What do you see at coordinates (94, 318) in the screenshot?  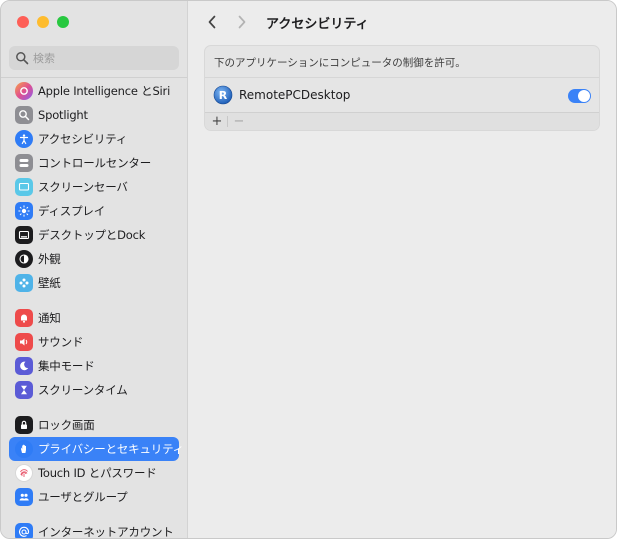 I see `sidebar-item-notifications: 通知` at bounding box center [94, 318].